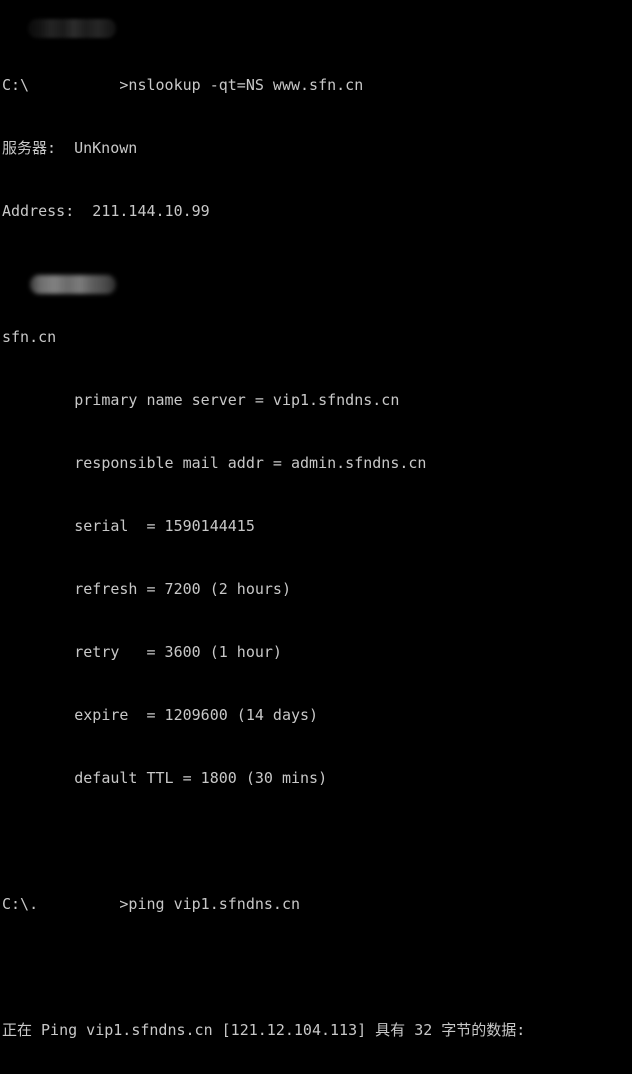 Image resolution: width=632 pixels, height=1074 pixels. Describe the element at coordinates (151, 904) in the screenshot. I see `terminal-line-prompt-ping: C:\. >ping vip1.sfndns.cn` at that location.